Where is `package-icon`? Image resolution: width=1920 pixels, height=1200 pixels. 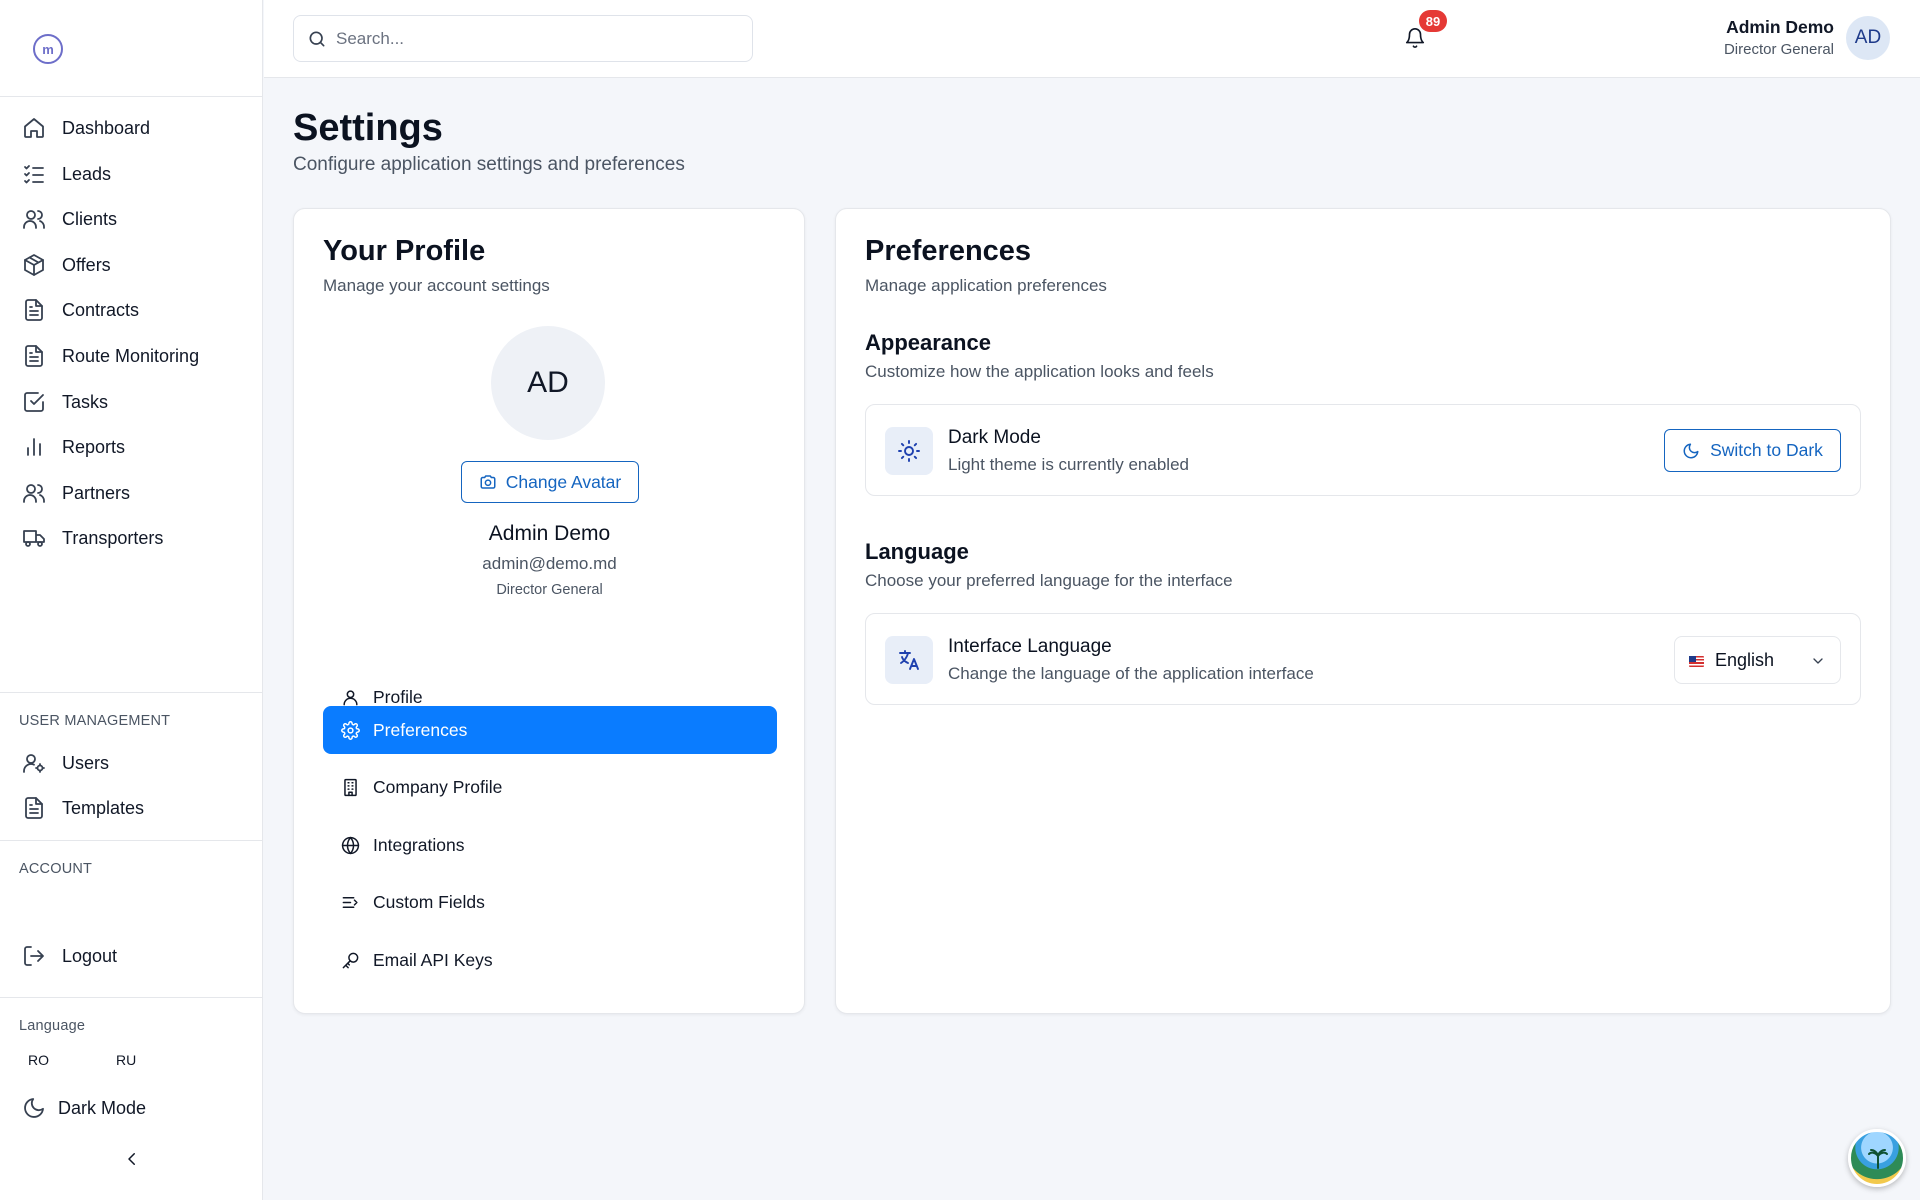
package-icon is located at coordinates (34, 265).